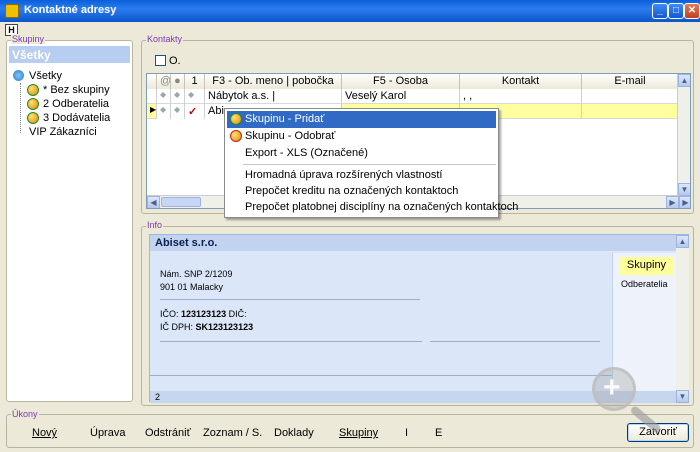  I want to click on col-1-header: 1, so click(195, 81).